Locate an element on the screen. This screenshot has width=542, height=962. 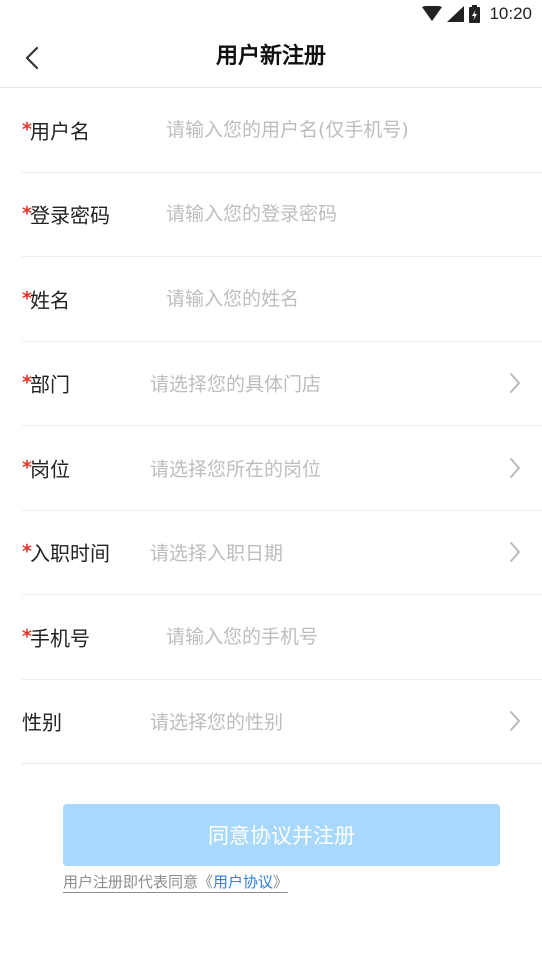
phone-input is located at coordinates (331, 636).